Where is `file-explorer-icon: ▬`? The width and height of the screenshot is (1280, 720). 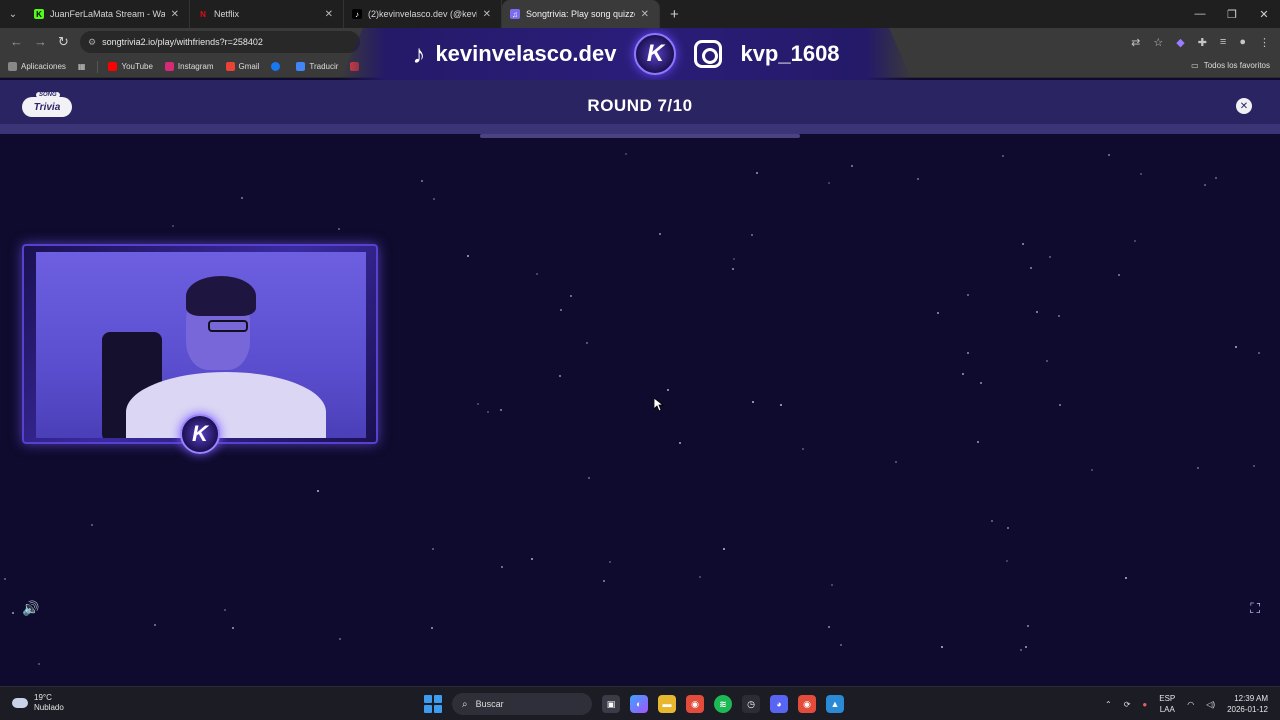 file-explorer-icon: ▬ is located at coordinates (667, 704).